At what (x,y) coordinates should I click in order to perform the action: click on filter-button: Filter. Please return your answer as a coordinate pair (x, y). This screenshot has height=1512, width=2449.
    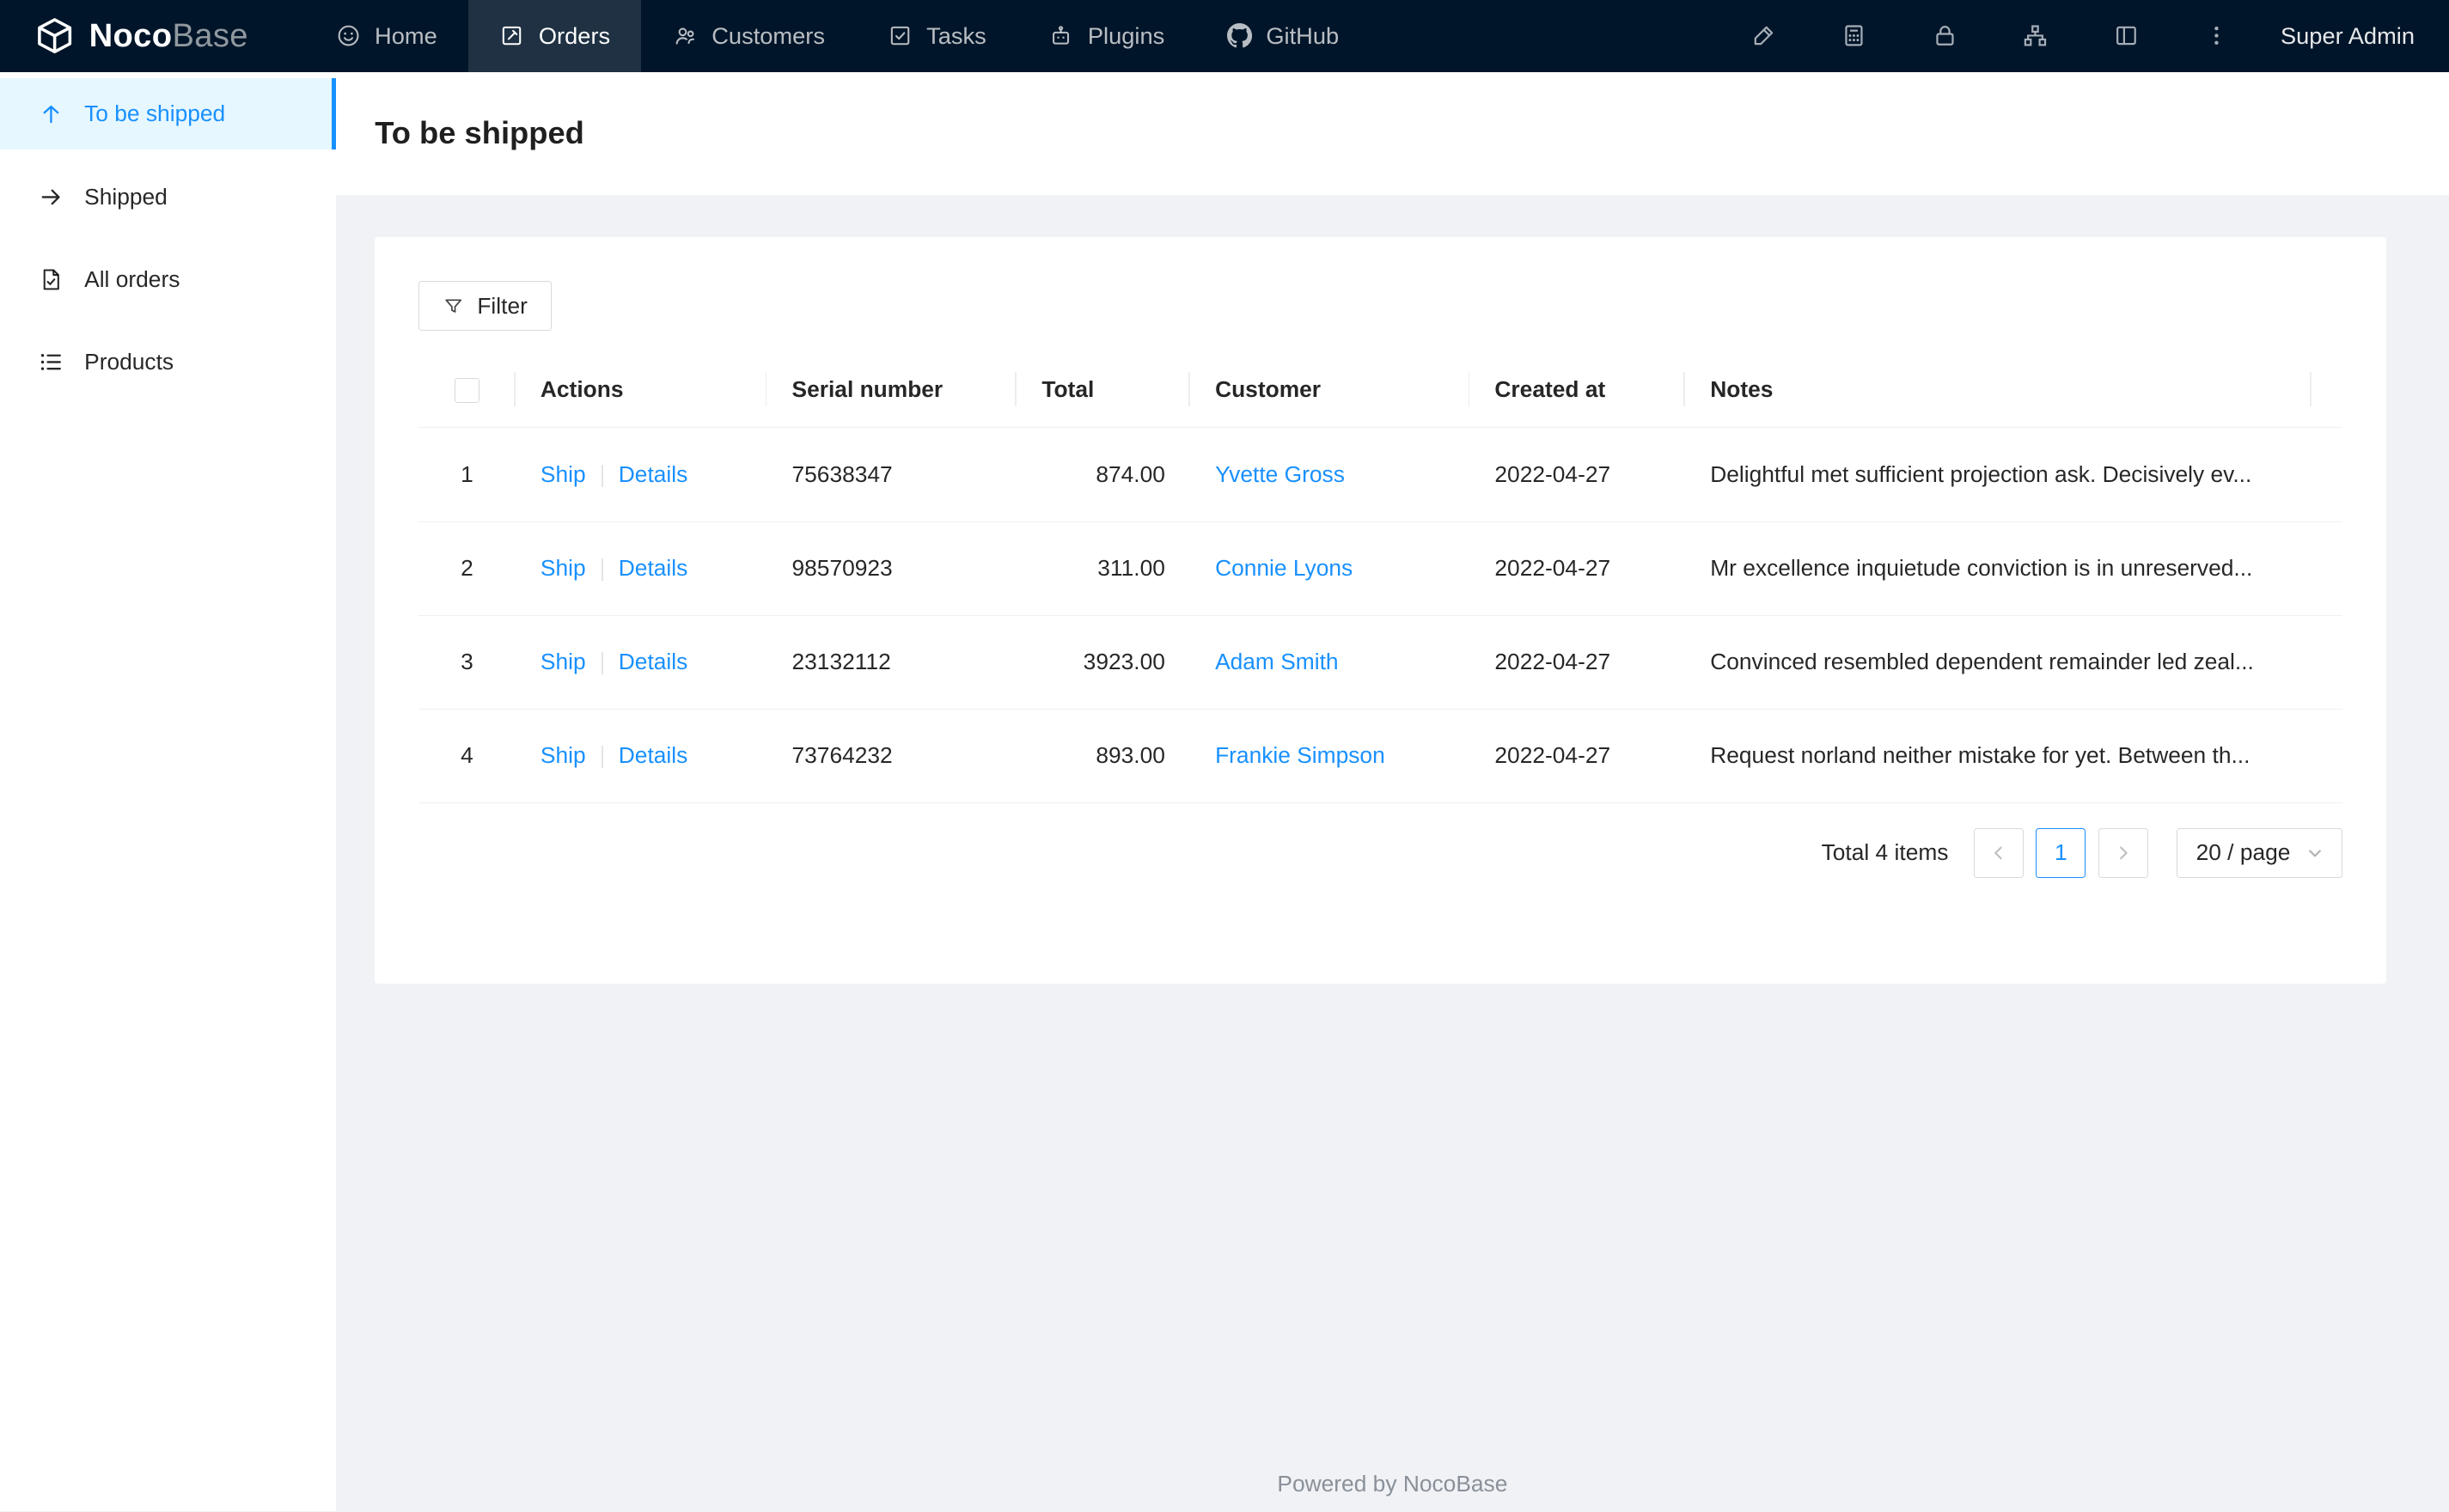
    Looking at the image, I should click on (485, 306).